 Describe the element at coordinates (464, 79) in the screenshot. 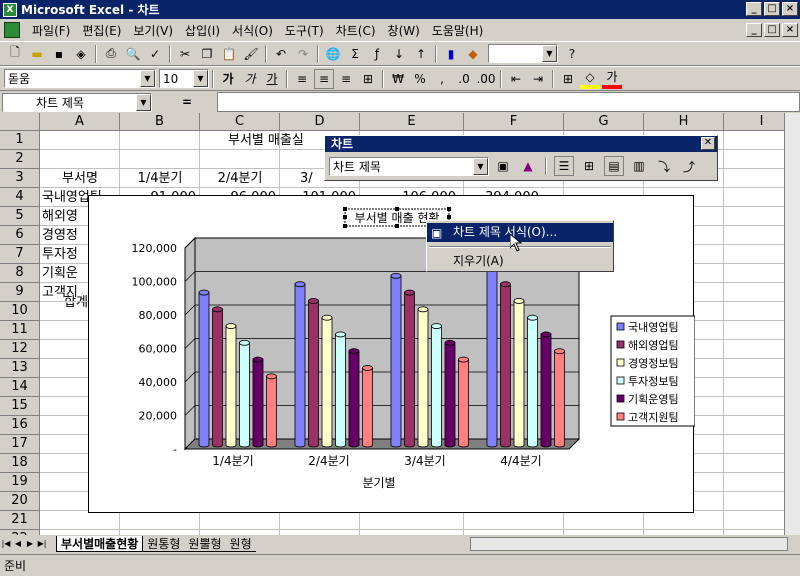

I see `increase-decimal-icon: .0` at that location.